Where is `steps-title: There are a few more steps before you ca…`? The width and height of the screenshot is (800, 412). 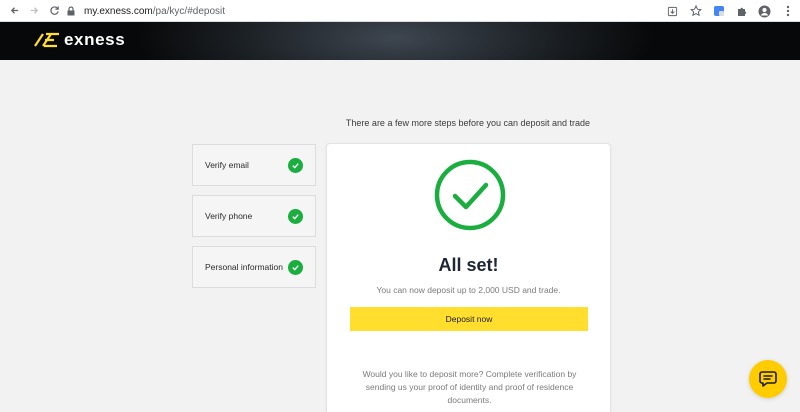
steps-title: There are a few more steps before you ca… is located at coordinates (468, 123).